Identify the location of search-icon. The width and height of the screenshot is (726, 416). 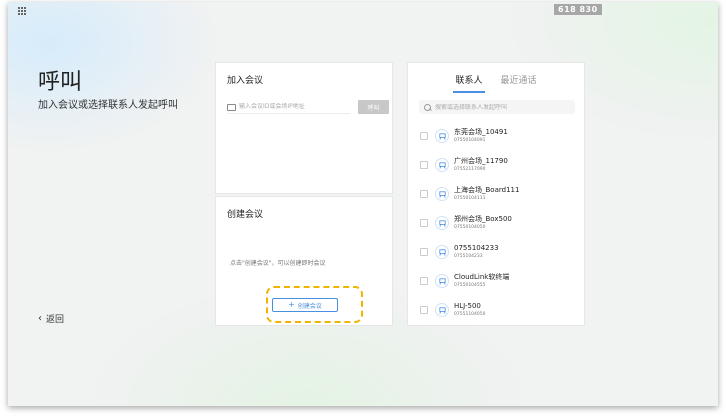
(427, 107).